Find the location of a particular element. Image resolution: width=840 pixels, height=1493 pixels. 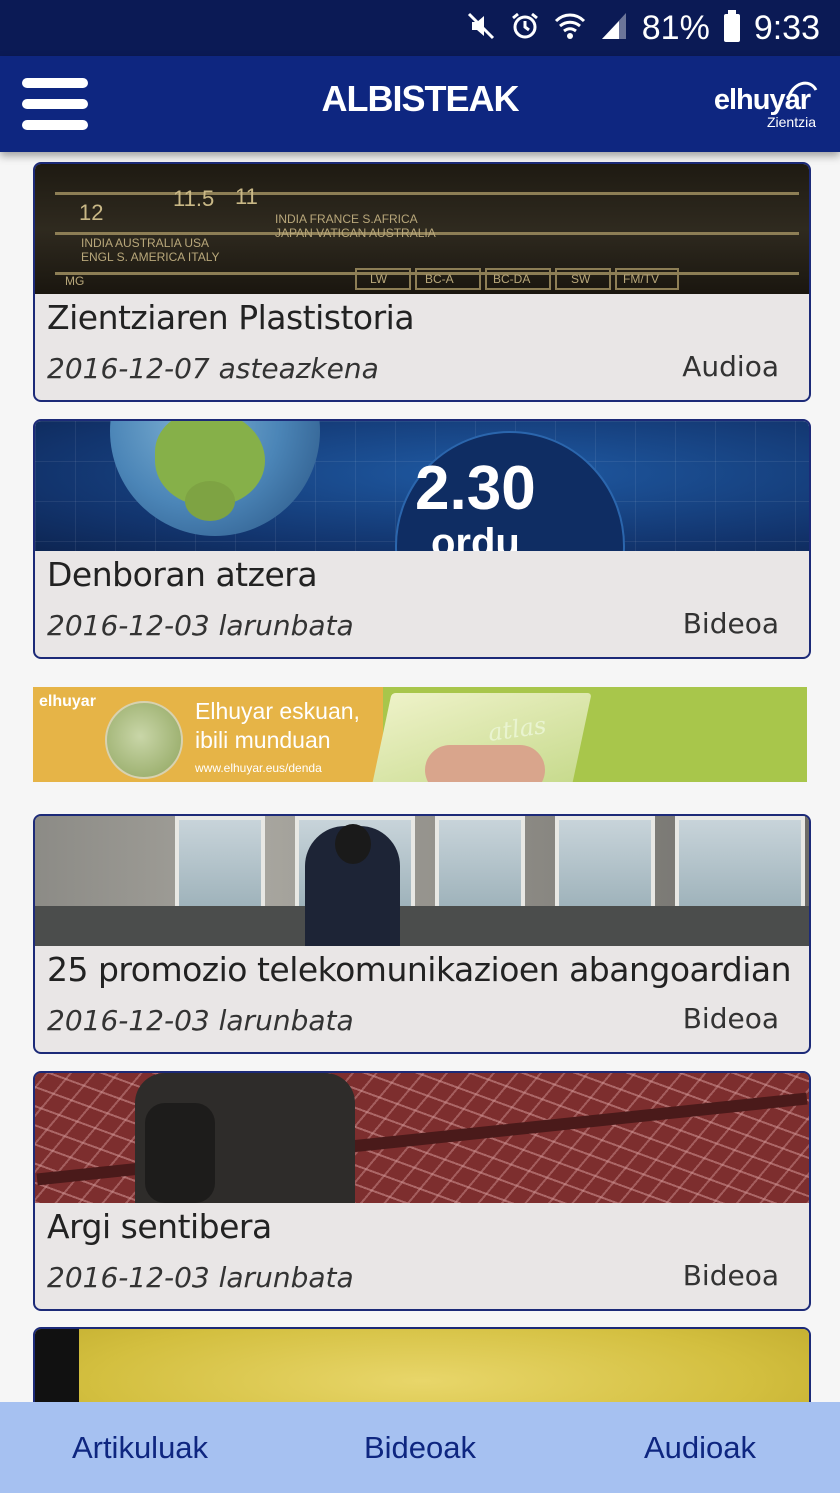

radio-scale-number: 11.5 is located at coordinates (194, 198).